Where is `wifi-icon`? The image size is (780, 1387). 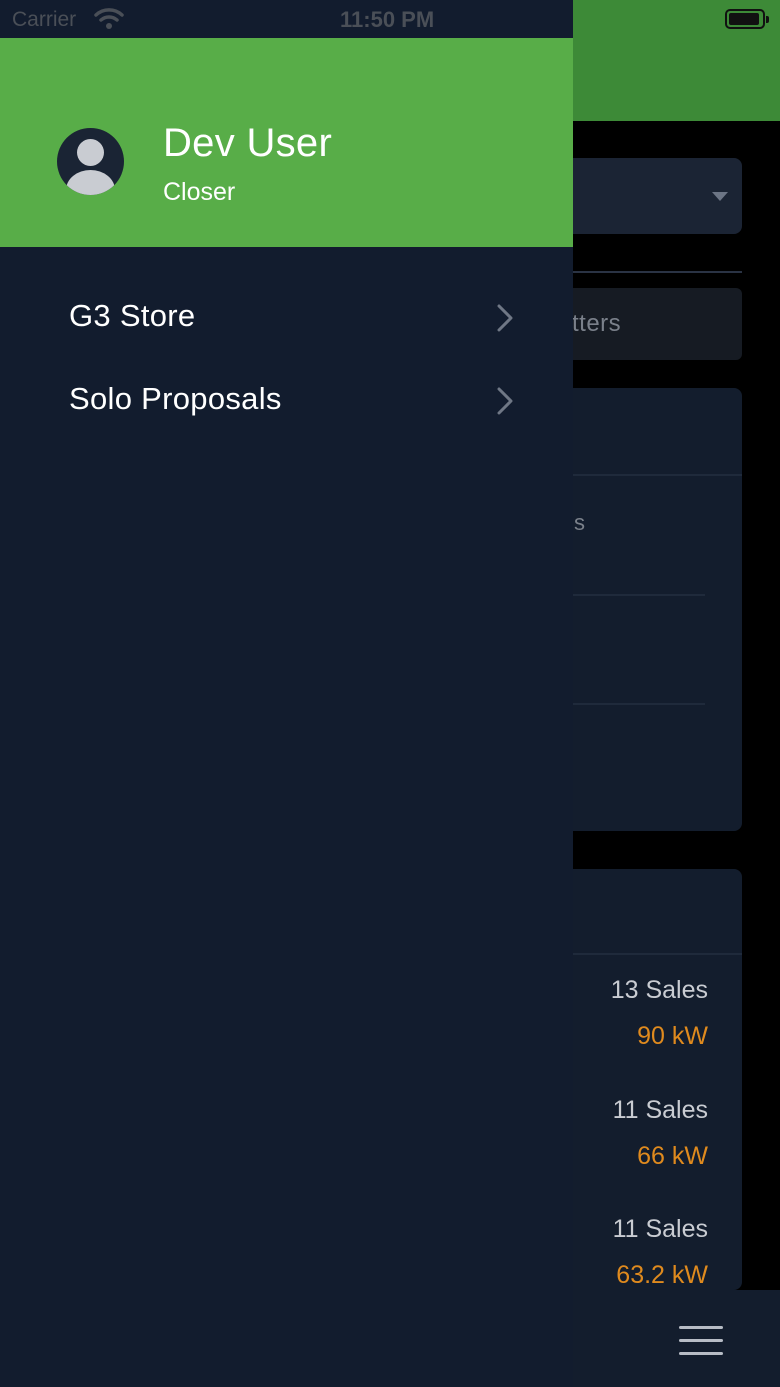 wifi-icon is located at coordinates (109, 18).